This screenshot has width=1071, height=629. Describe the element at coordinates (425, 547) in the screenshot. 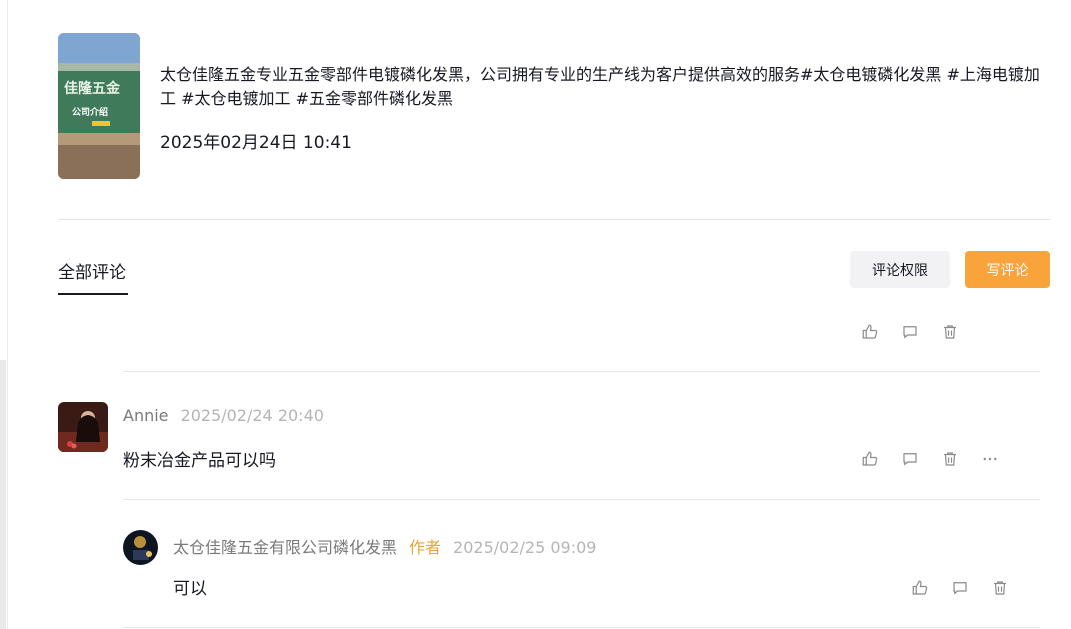

I see `author-badge: 作者` at that location.